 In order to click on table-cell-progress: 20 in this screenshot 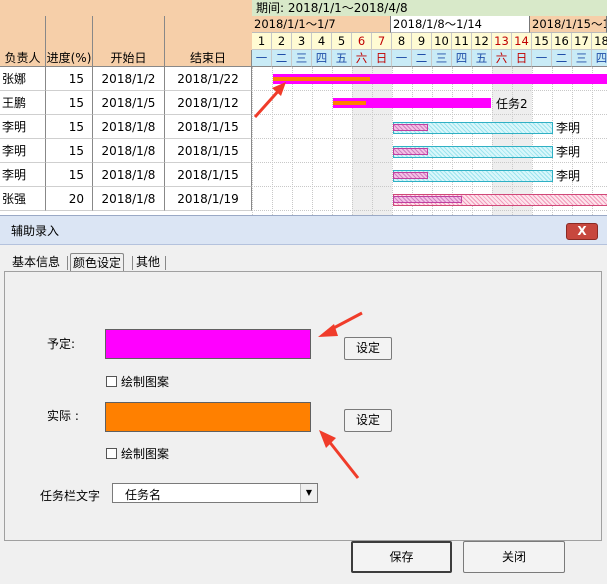, I will do `click(69, 199)`.